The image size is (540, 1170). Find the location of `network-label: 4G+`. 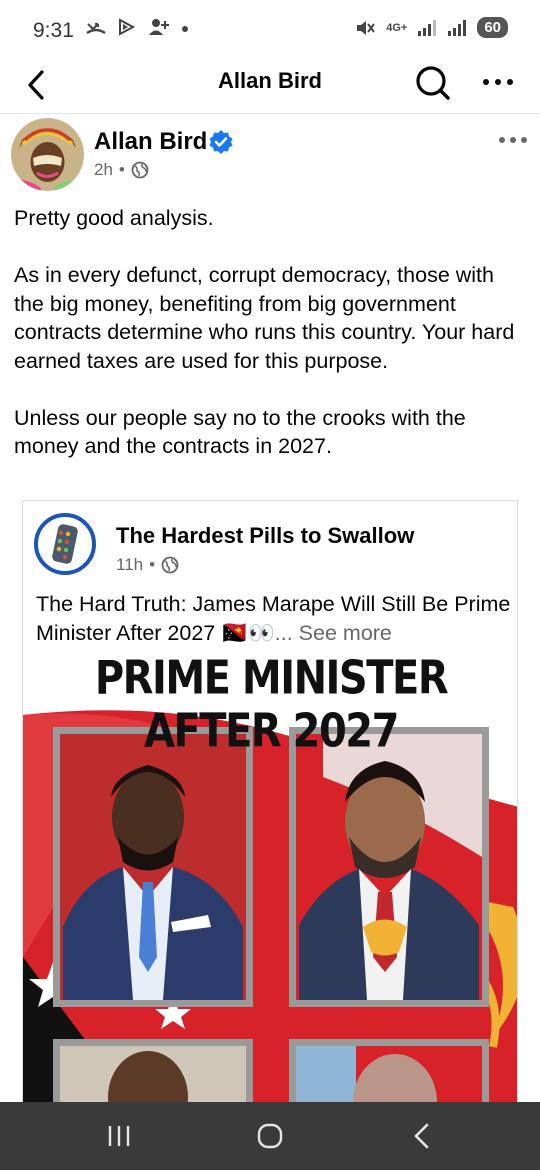

network-label: 4G+ is located at coordinates (397, 27).